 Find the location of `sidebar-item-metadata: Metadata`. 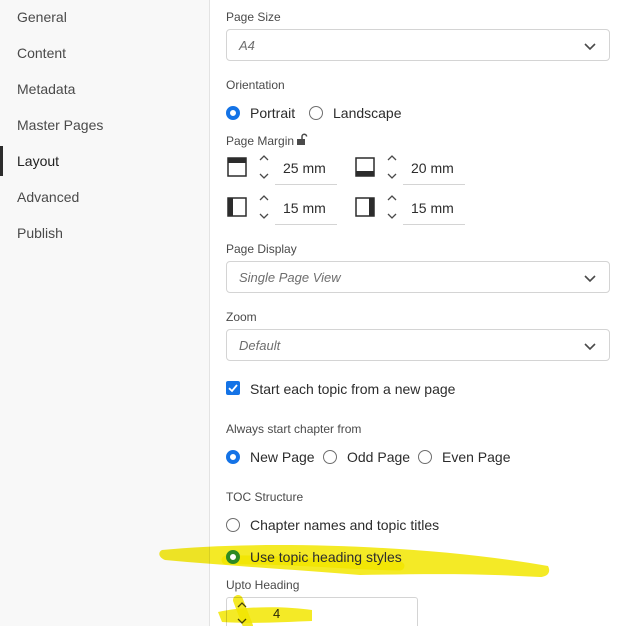

sidebar-item-metadata: Metadata is located at coordinates (104, 89).